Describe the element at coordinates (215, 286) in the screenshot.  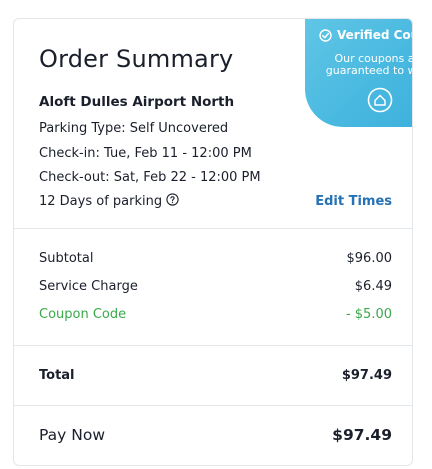
I see `service-charge-row: Service Charge $6.49` at that location.